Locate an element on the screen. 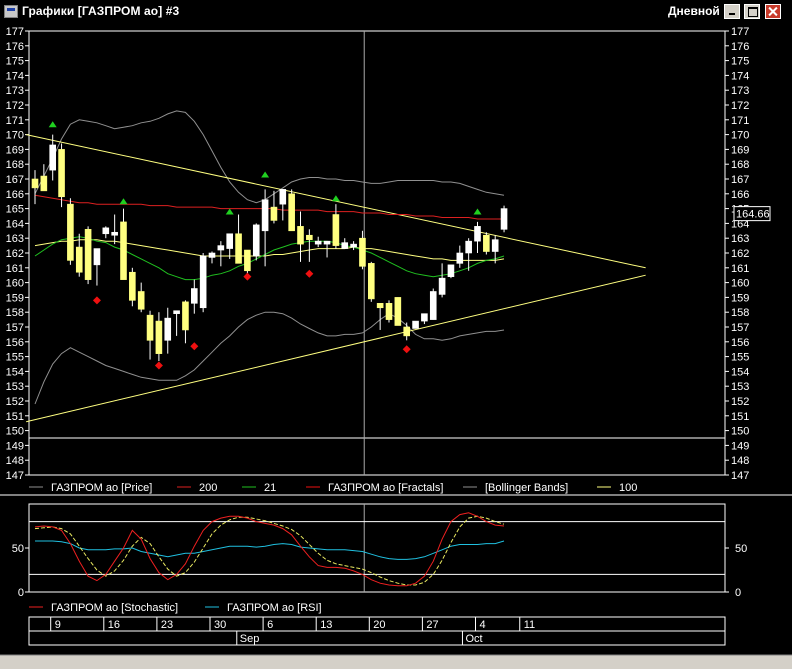 The image size is (792, 669). price-label-right: 176 is located at coordinates (740, 47).